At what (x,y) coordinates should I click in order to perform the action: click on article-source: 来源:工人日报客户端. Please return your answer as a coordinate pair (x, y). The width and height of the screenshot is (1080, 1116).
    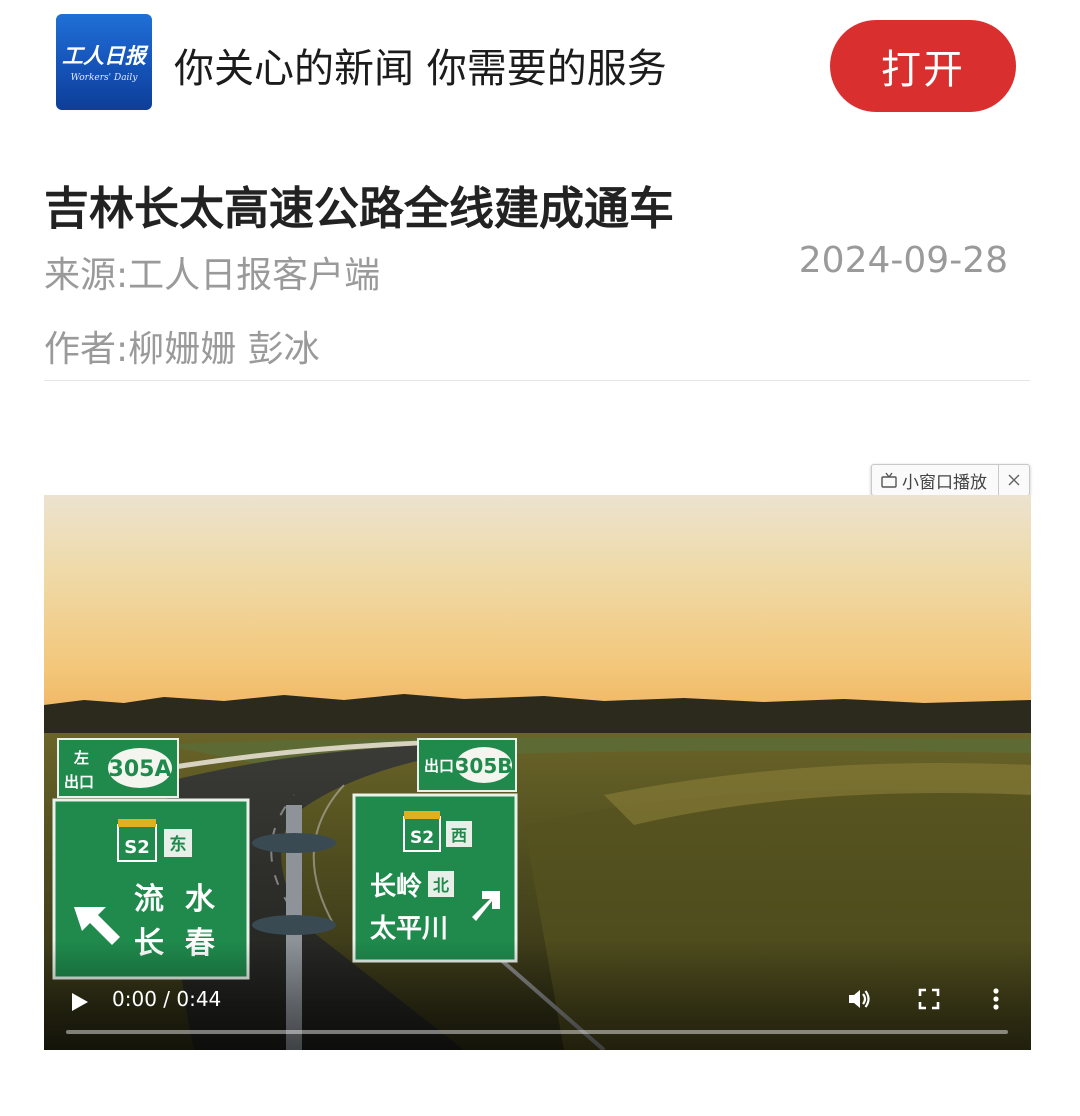
    Looking at the image, I should click on (212, 275).